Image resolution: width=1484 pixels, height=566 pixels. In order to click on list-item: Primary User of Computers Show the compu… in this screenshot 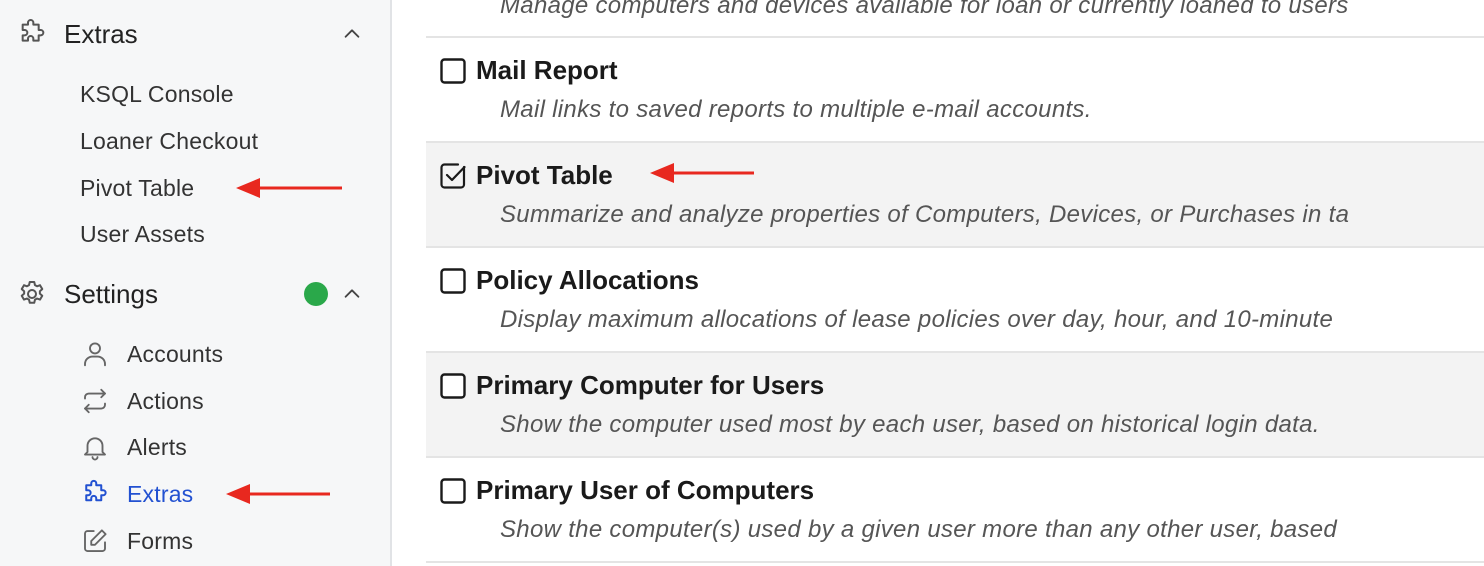, I will do `click(955, 510)`.